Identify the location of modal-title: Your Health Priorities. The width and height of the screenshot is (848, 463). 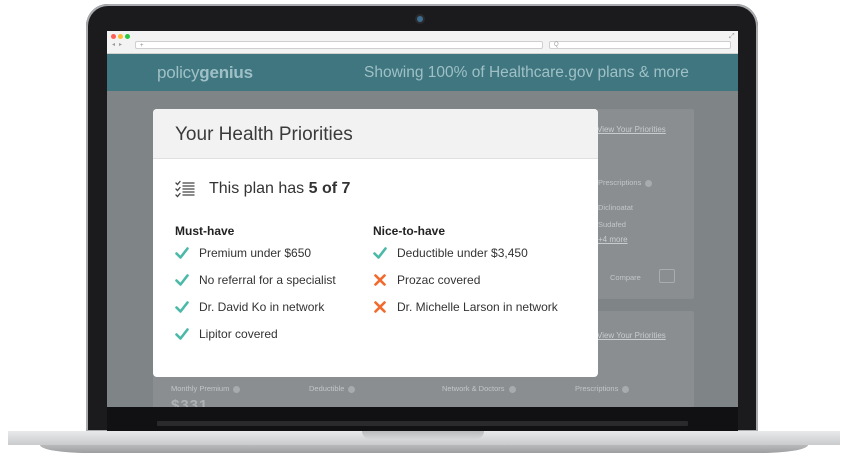
(264, 134).